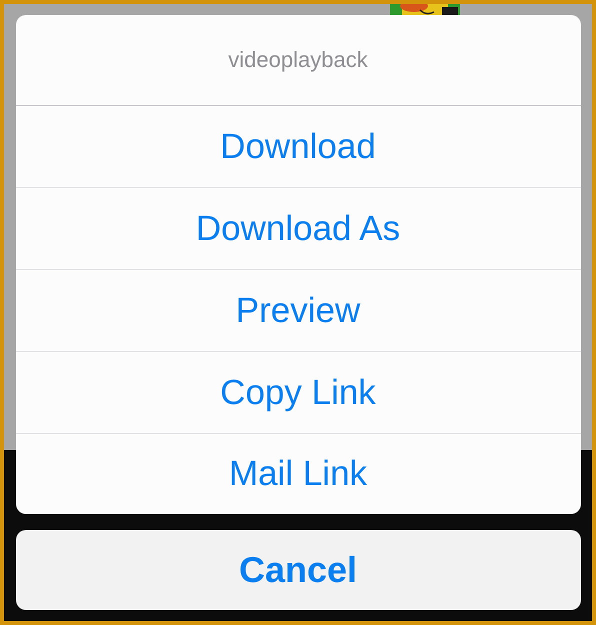 This screenshot has height=625, width=596. I want to click on action-button: Download As, so click(298, 229).